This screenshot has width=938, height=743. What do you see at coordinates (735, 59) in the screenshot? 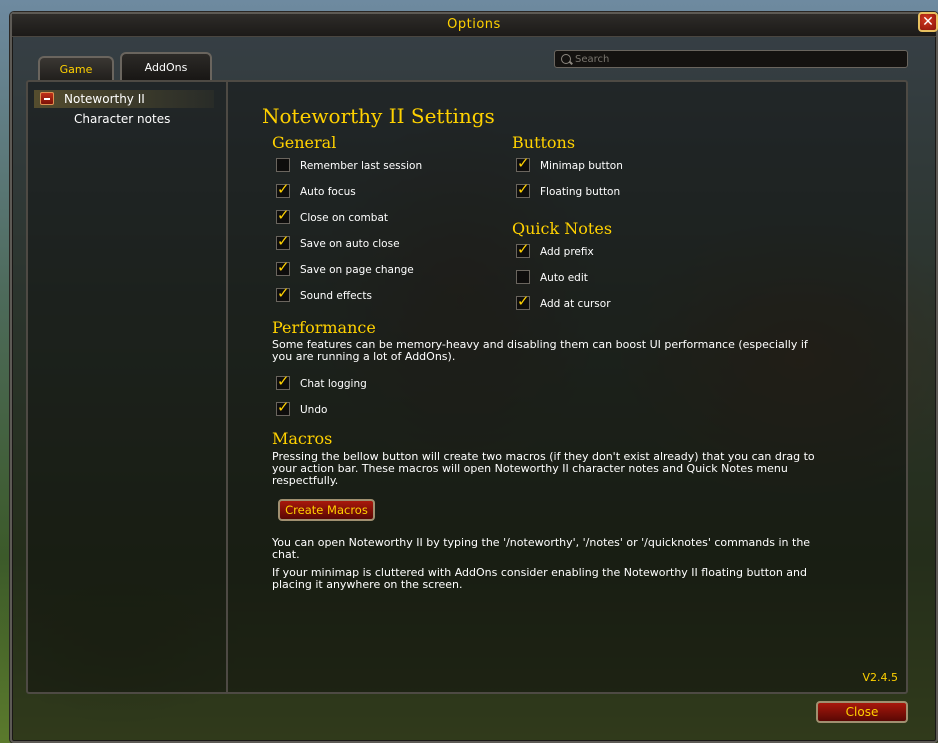
I see `search-input` at bounding box center [735, 59].